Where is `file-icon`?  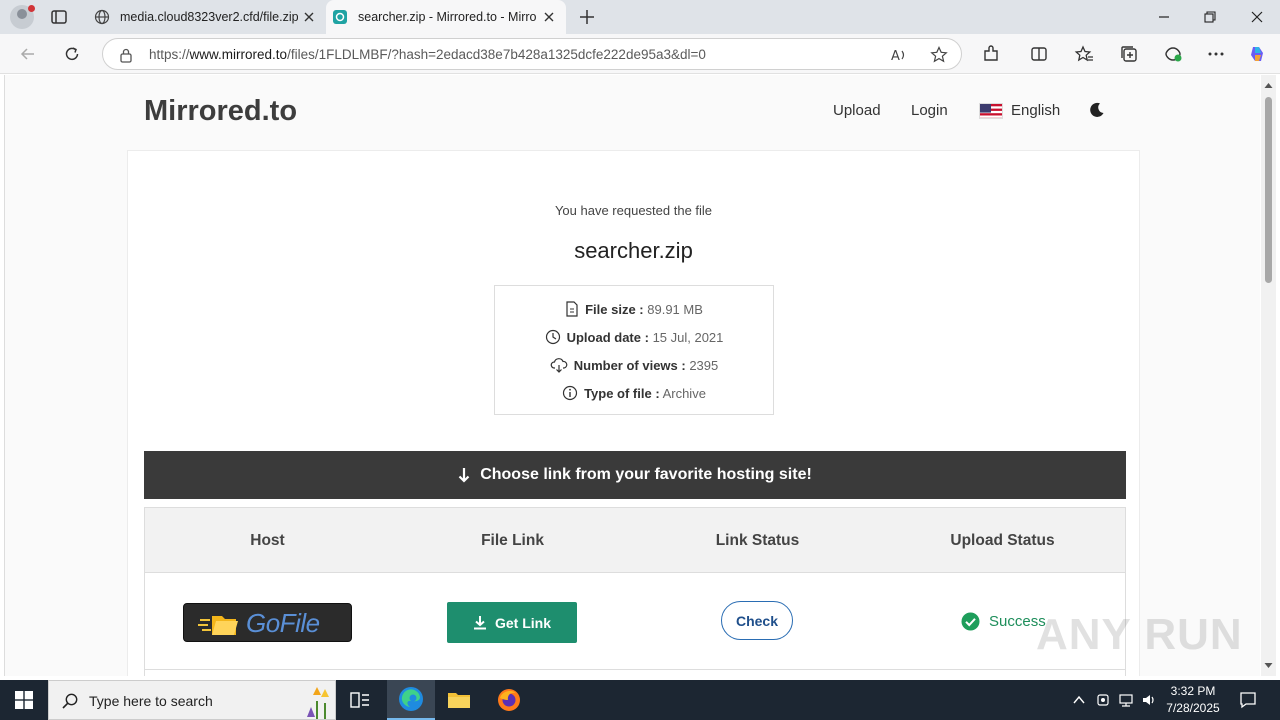 file-icon is located at coordinates (572, 309).